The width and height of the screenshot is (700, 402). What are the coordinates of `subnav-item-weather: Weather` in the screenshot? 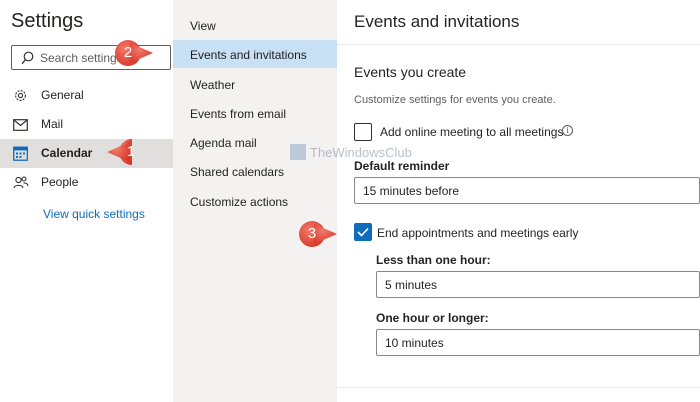 It's located at (255, 84).